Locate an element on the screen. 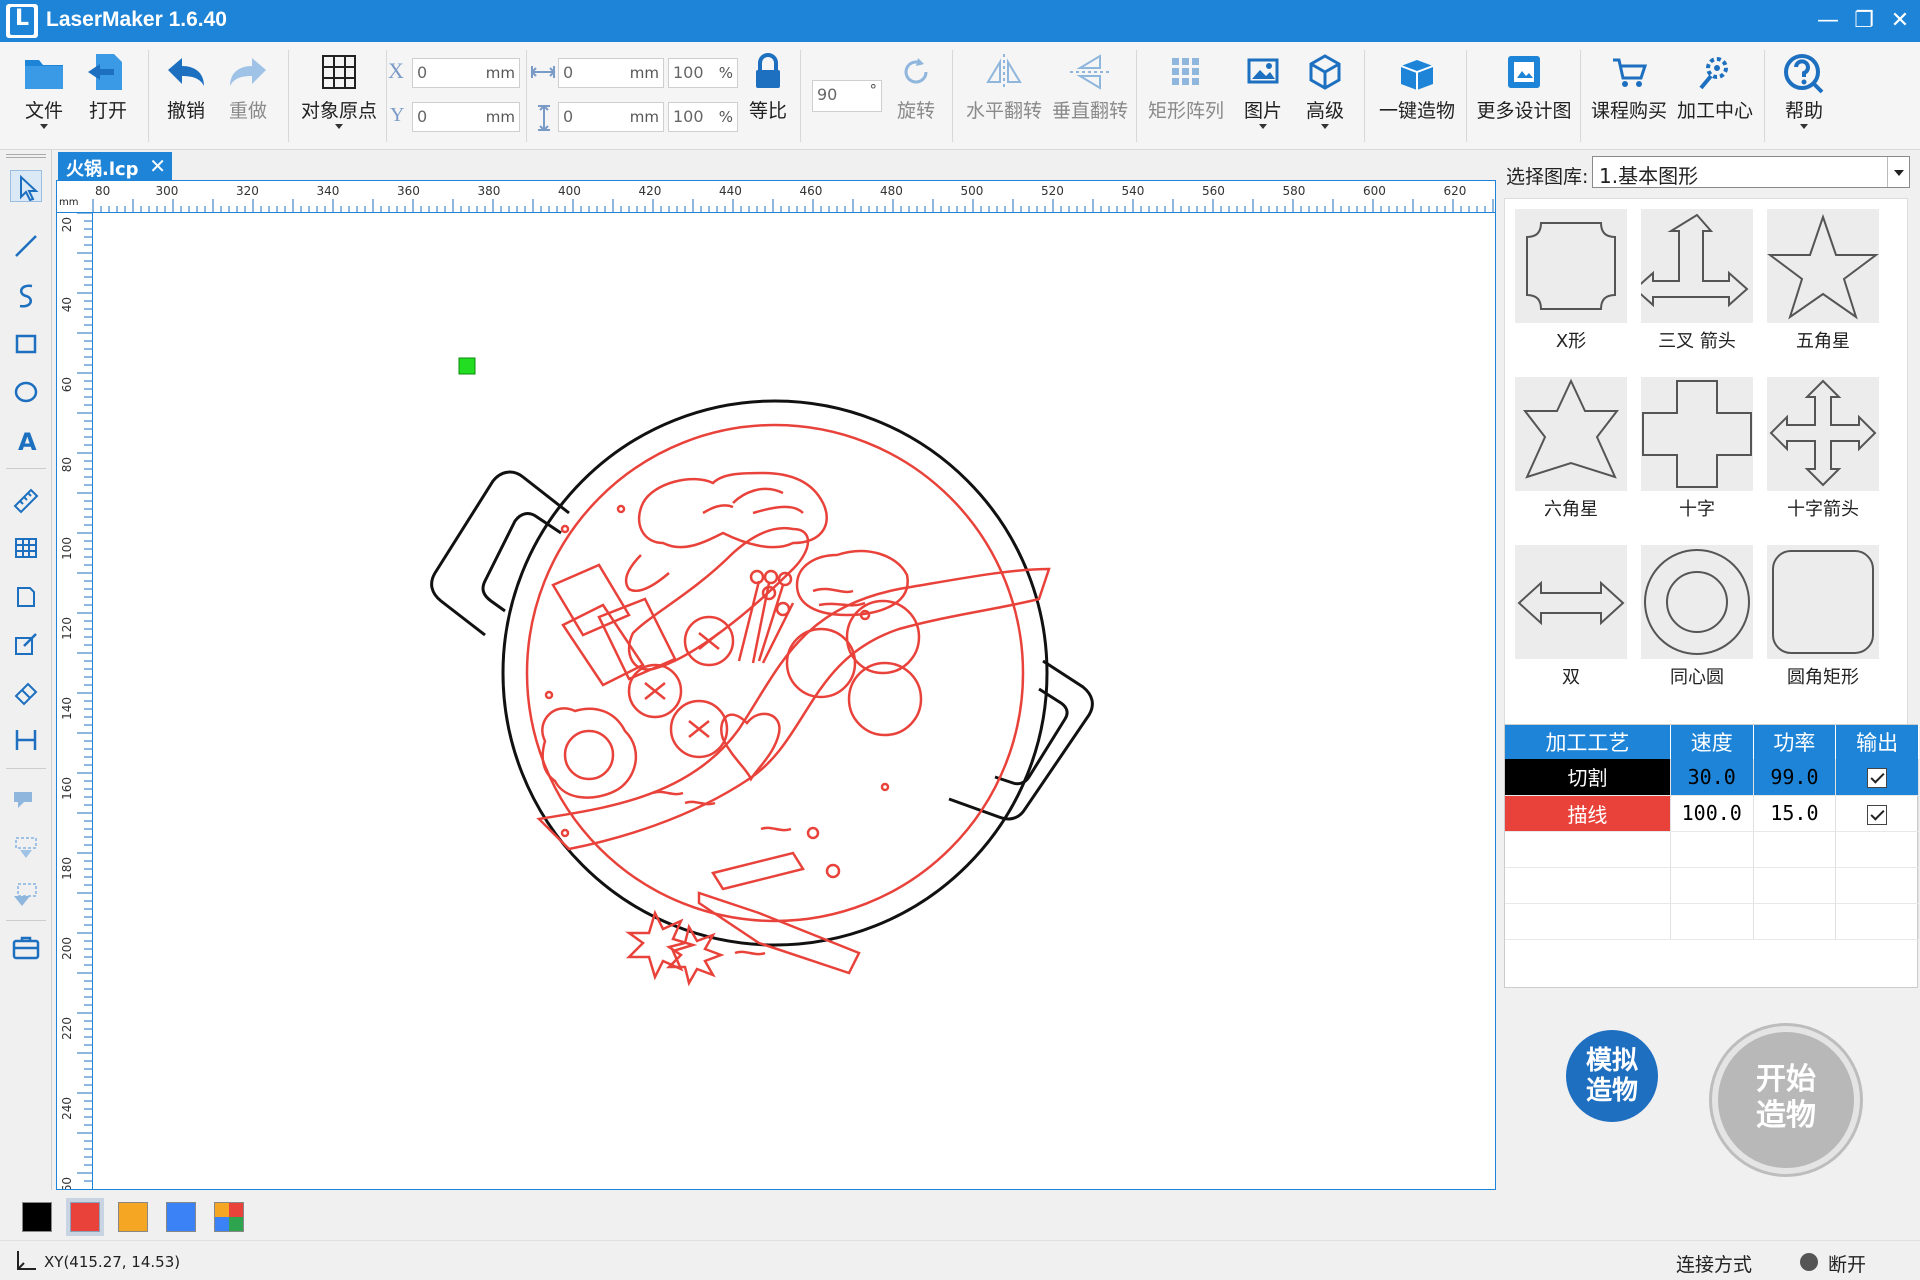  color-swatch-black is located at coordinates (37, 1217).